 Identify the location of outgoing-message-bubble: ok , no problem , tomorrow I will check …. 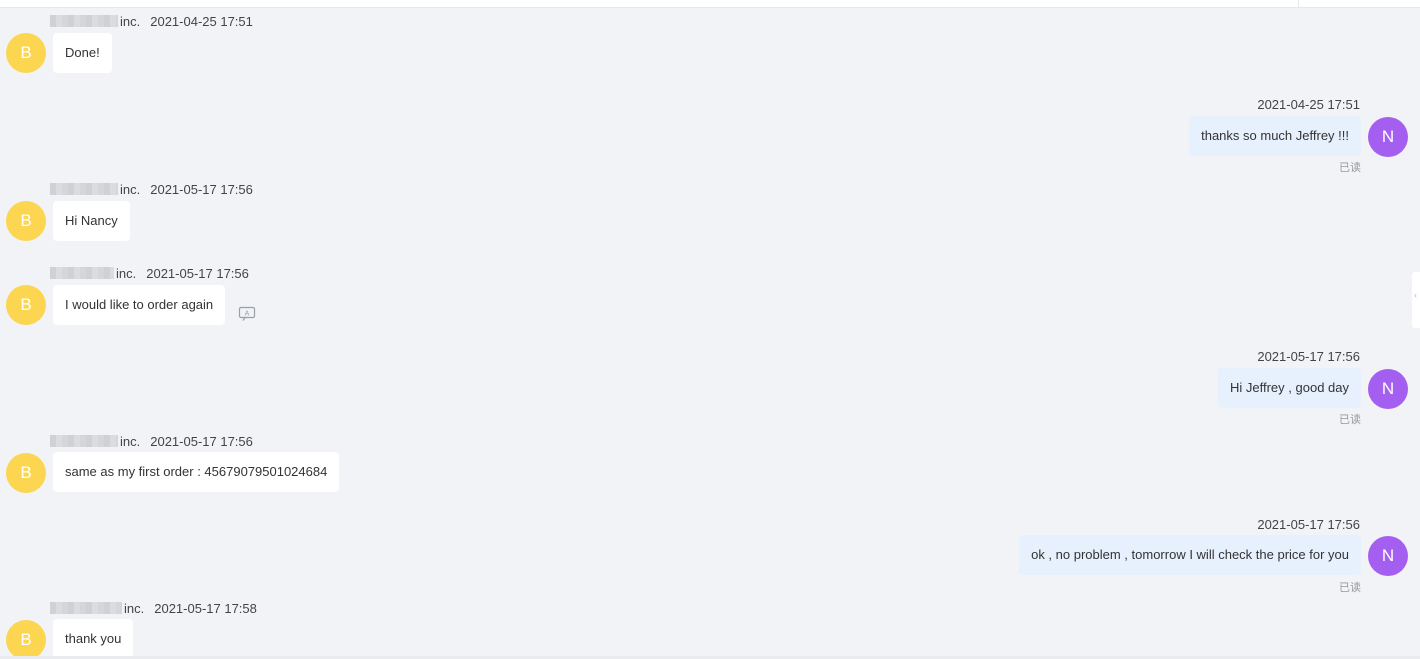
(1190, 555).